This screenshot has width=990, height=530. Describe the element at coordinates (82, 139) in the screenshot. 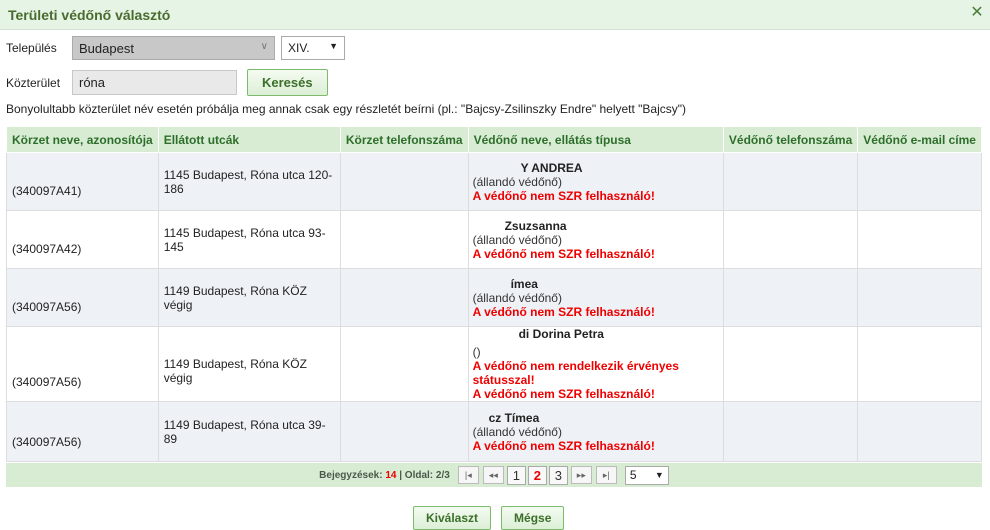

I see `col-header-district: Körzet neve, azonosítója` at that location.